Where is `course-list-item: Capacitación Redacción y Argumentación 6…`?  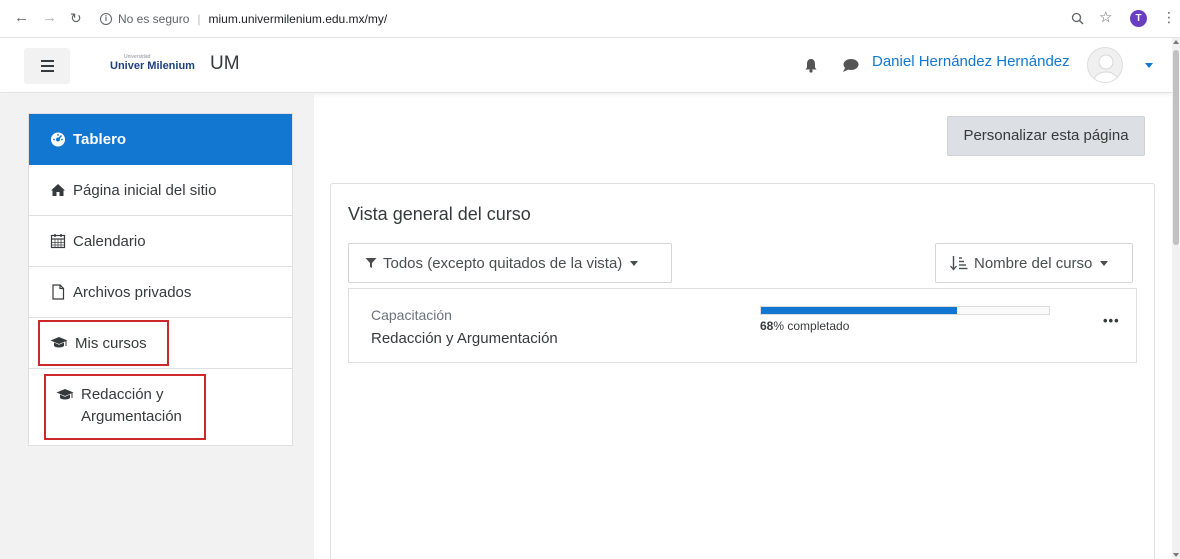
course-list-item: Capacitación Redacción y Argumentación 6… is located at coordinates (742, 325).